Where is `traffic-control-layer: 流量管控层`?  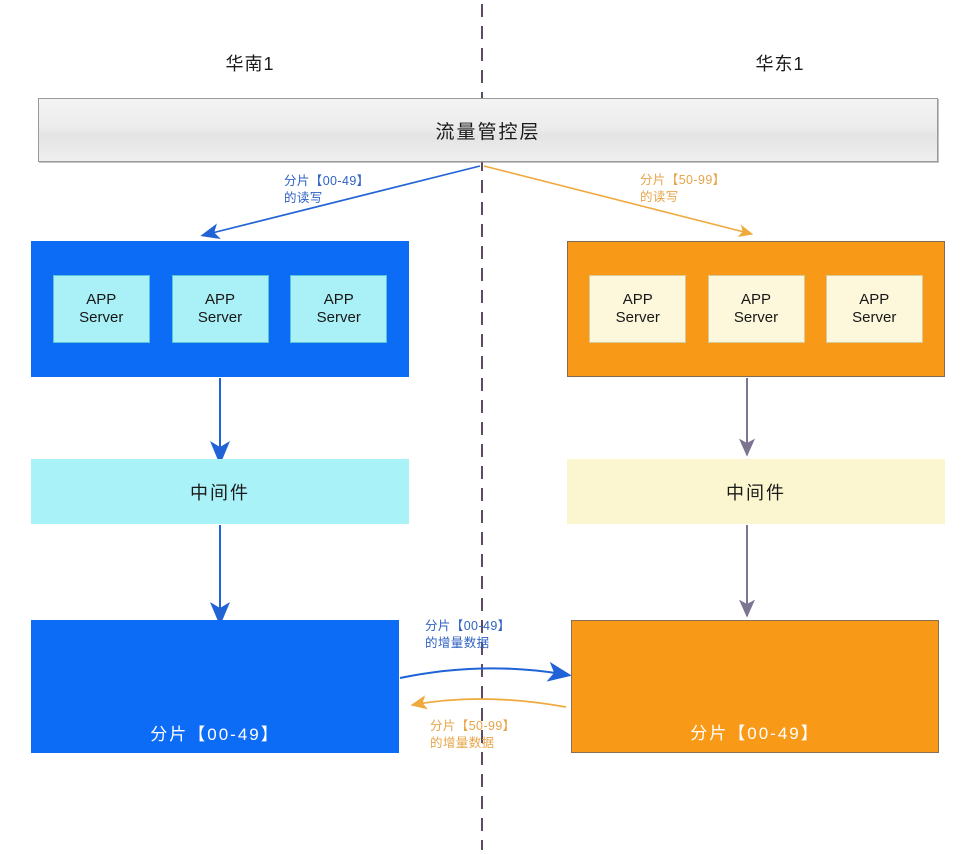 traffic-control-layer: 流量管控层 is located at coordinates (488, 130).